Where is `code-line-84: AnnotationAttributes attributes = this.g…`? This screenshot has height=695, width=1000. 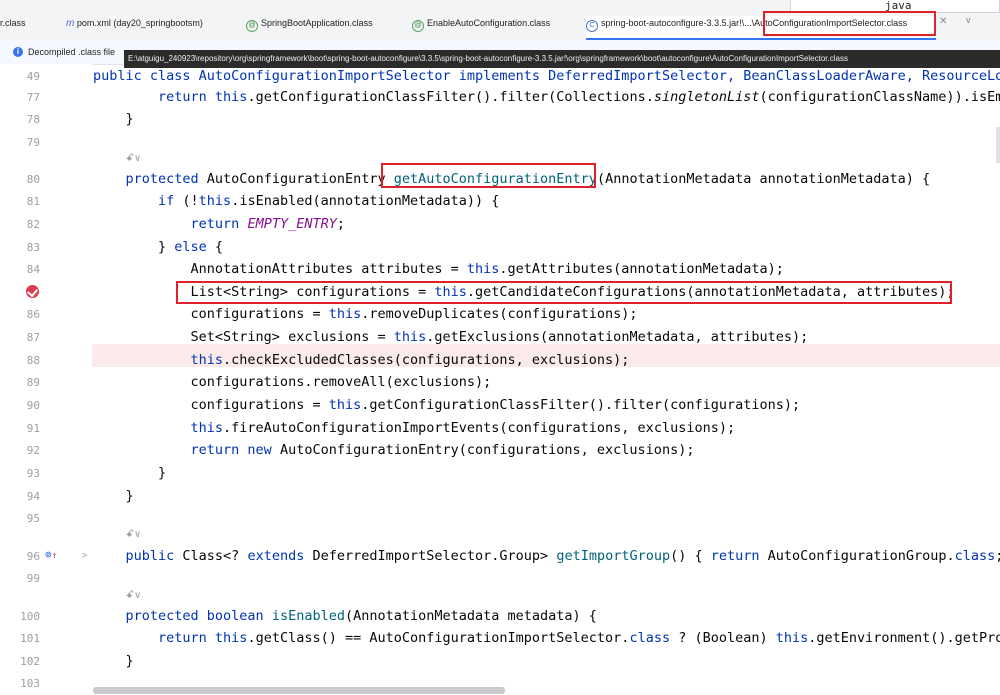 code-line-84: AnnotationAttributes attributes = this.g… is located at coordinates (438, 269).